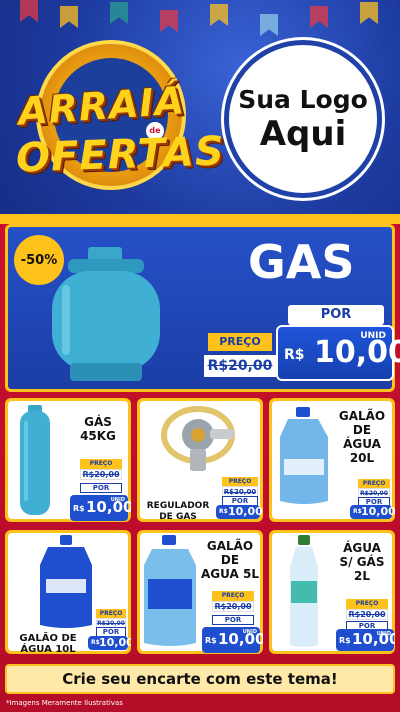  I want to click on product-card-gas-45kg: GÁS 45KG PREÇO R$20,00 POR R$ 10,00 UNID, so click(68, 460).